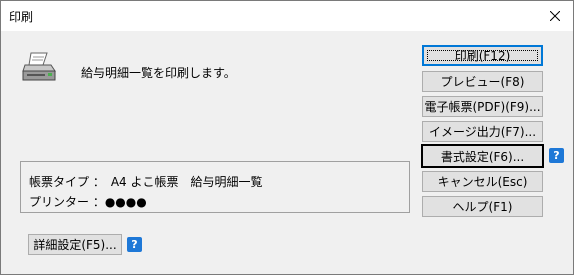  Describe the element at coordinates (39, 66) in the screenshot. I see `printer-icon` at that location.